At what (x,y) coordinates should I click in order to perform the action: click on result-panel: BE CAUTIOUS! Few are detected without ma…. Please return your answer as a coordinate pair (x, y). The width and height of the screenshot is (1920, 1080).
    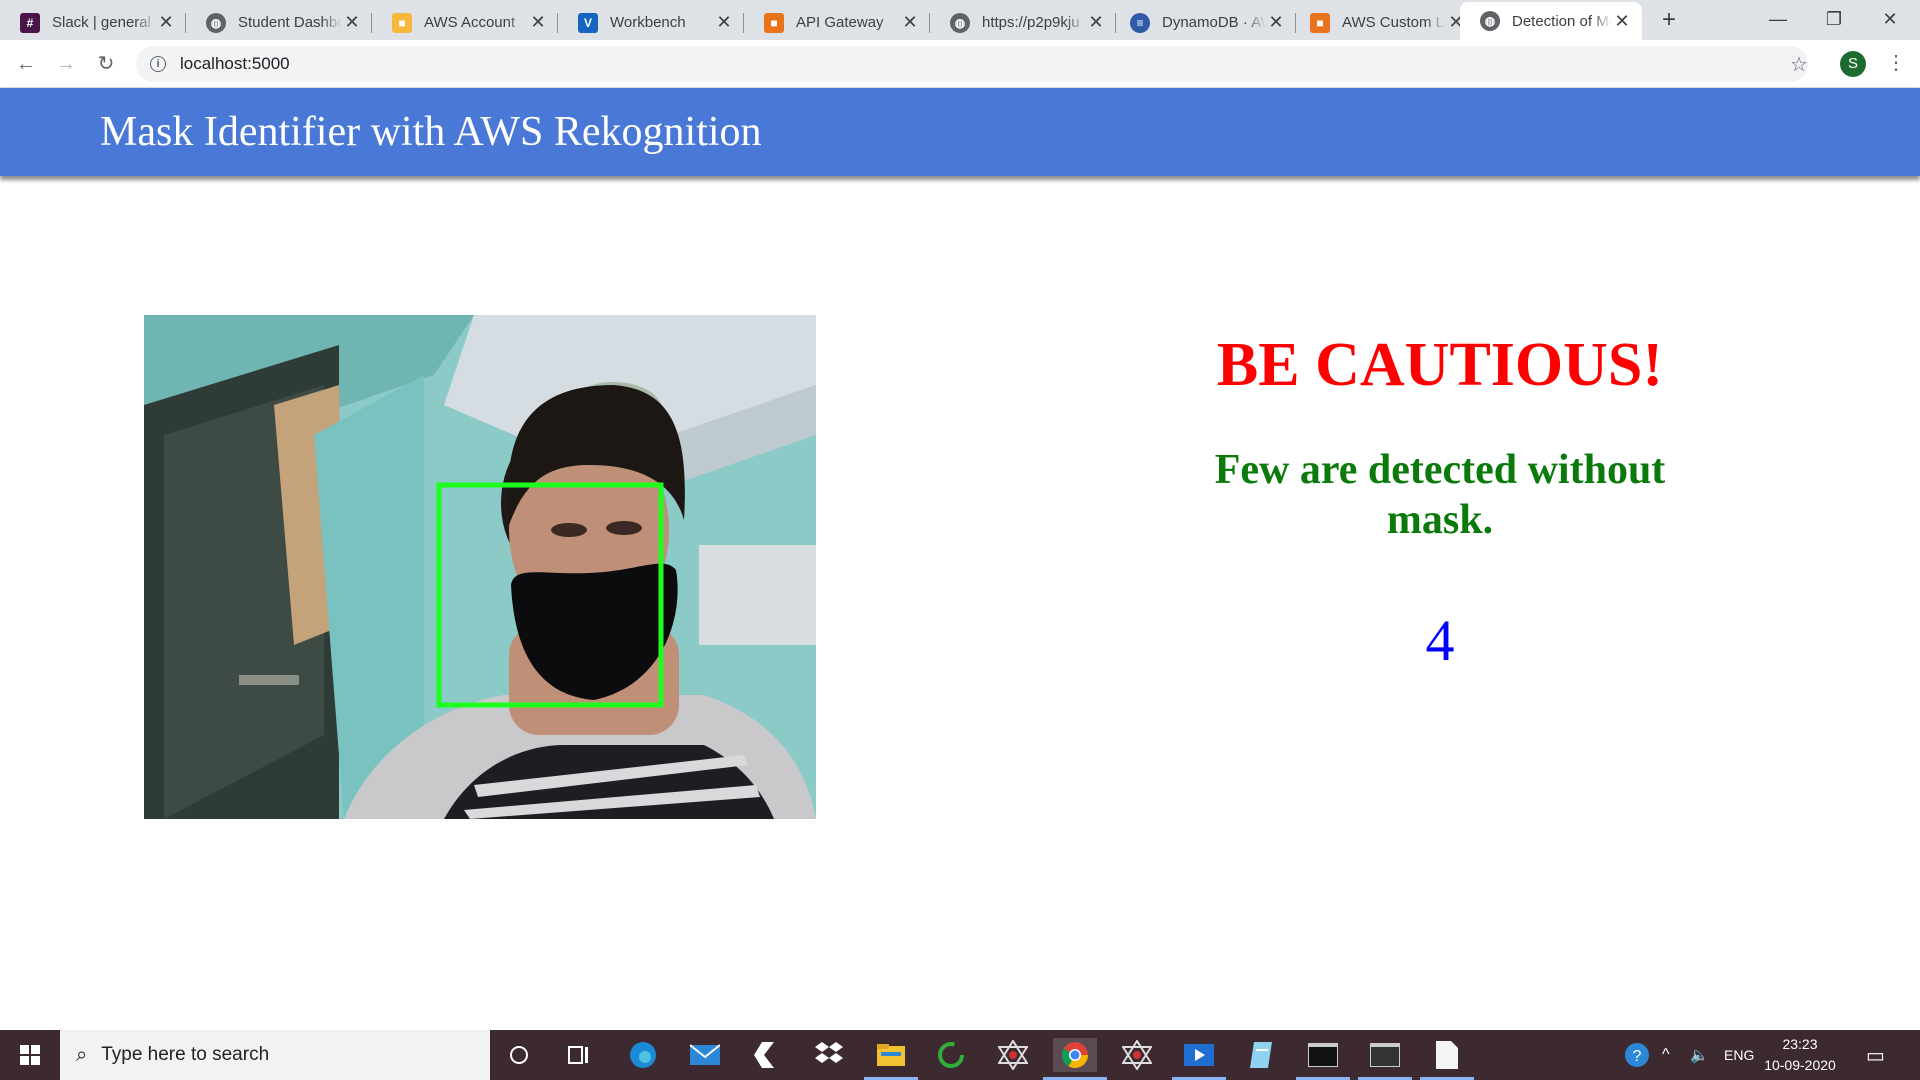
    Looking at the image, I should click on (1440, 502).